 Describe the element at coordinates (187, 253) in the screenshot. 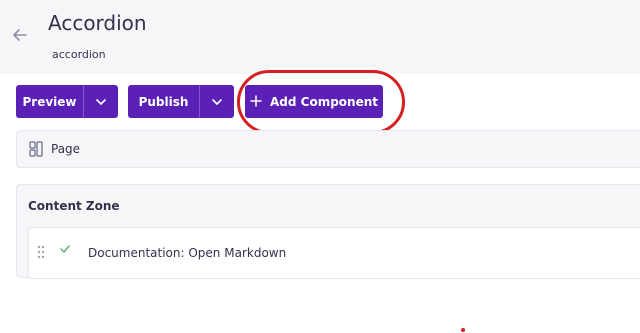

I see `list-item-label: Documentation: Open Markdown` at that location.